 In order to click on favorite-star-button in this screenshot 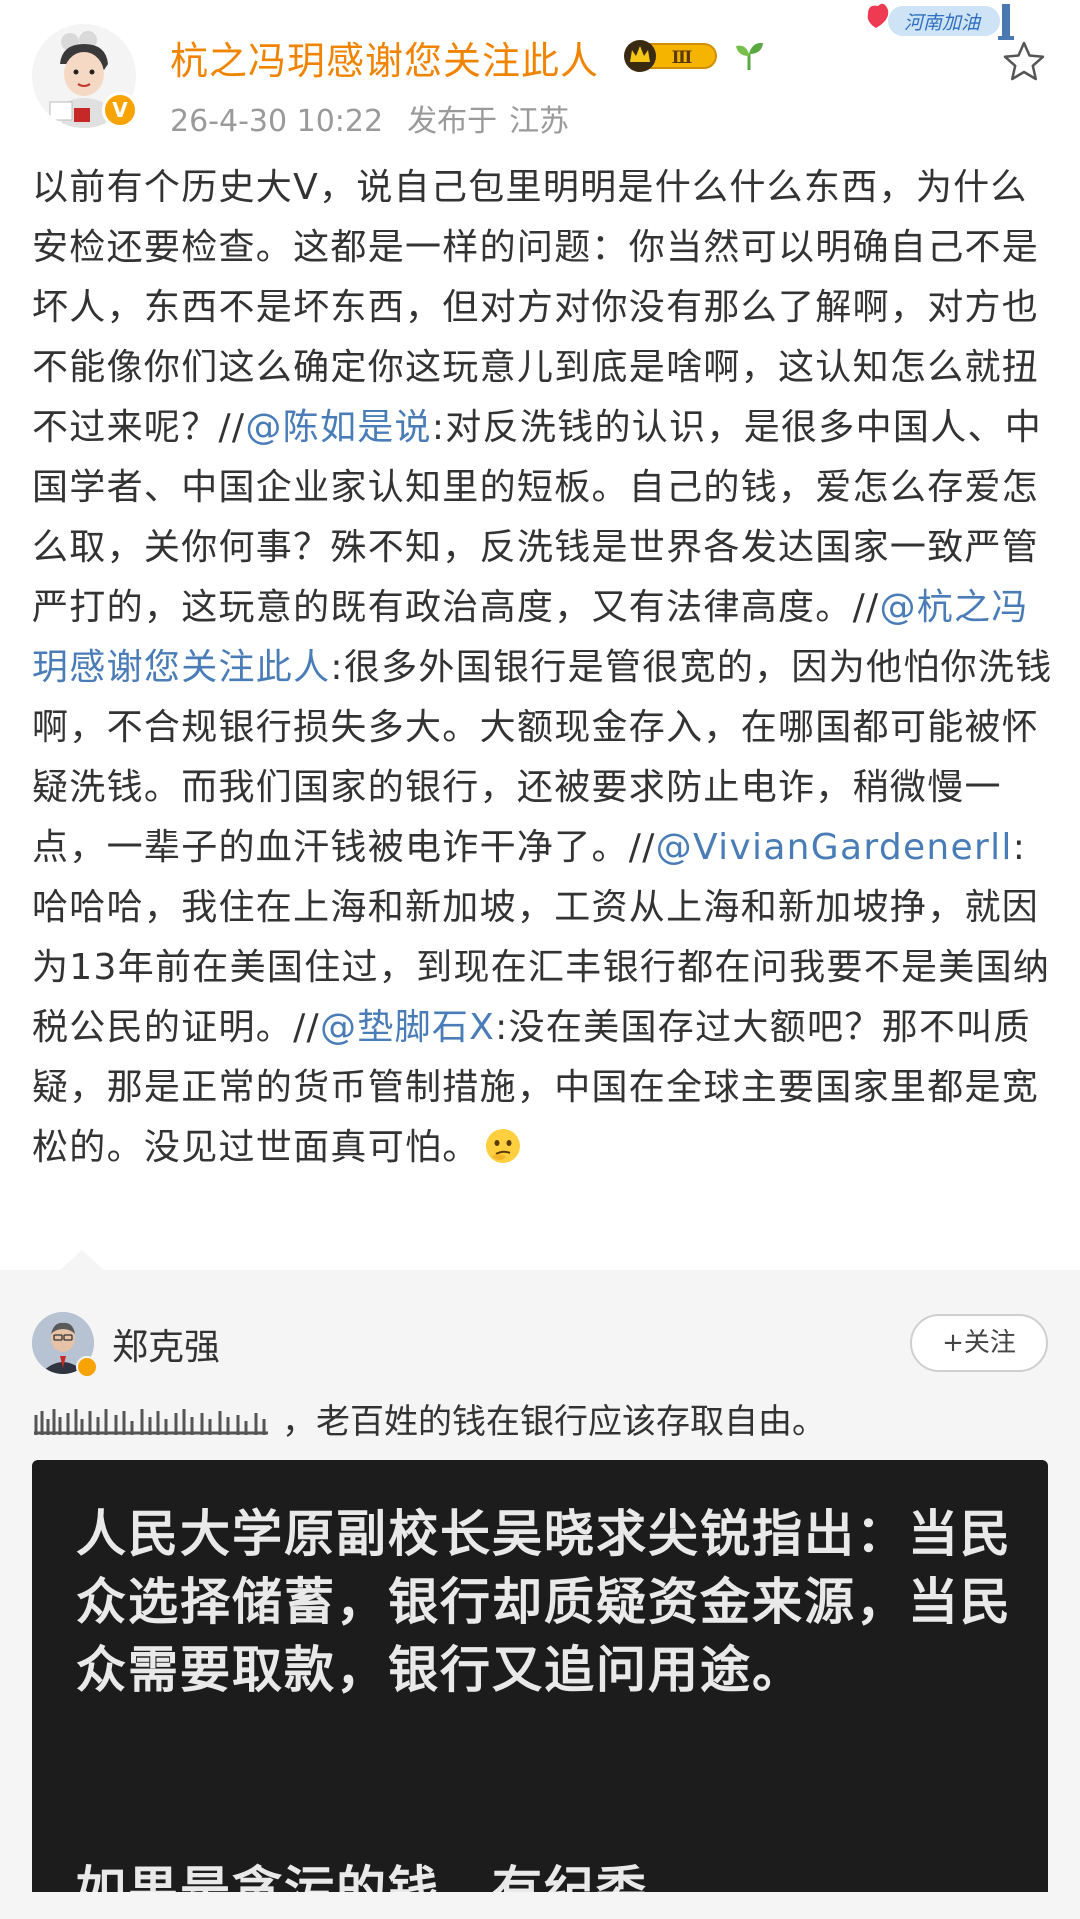, I will do `click(1024, 62)`.